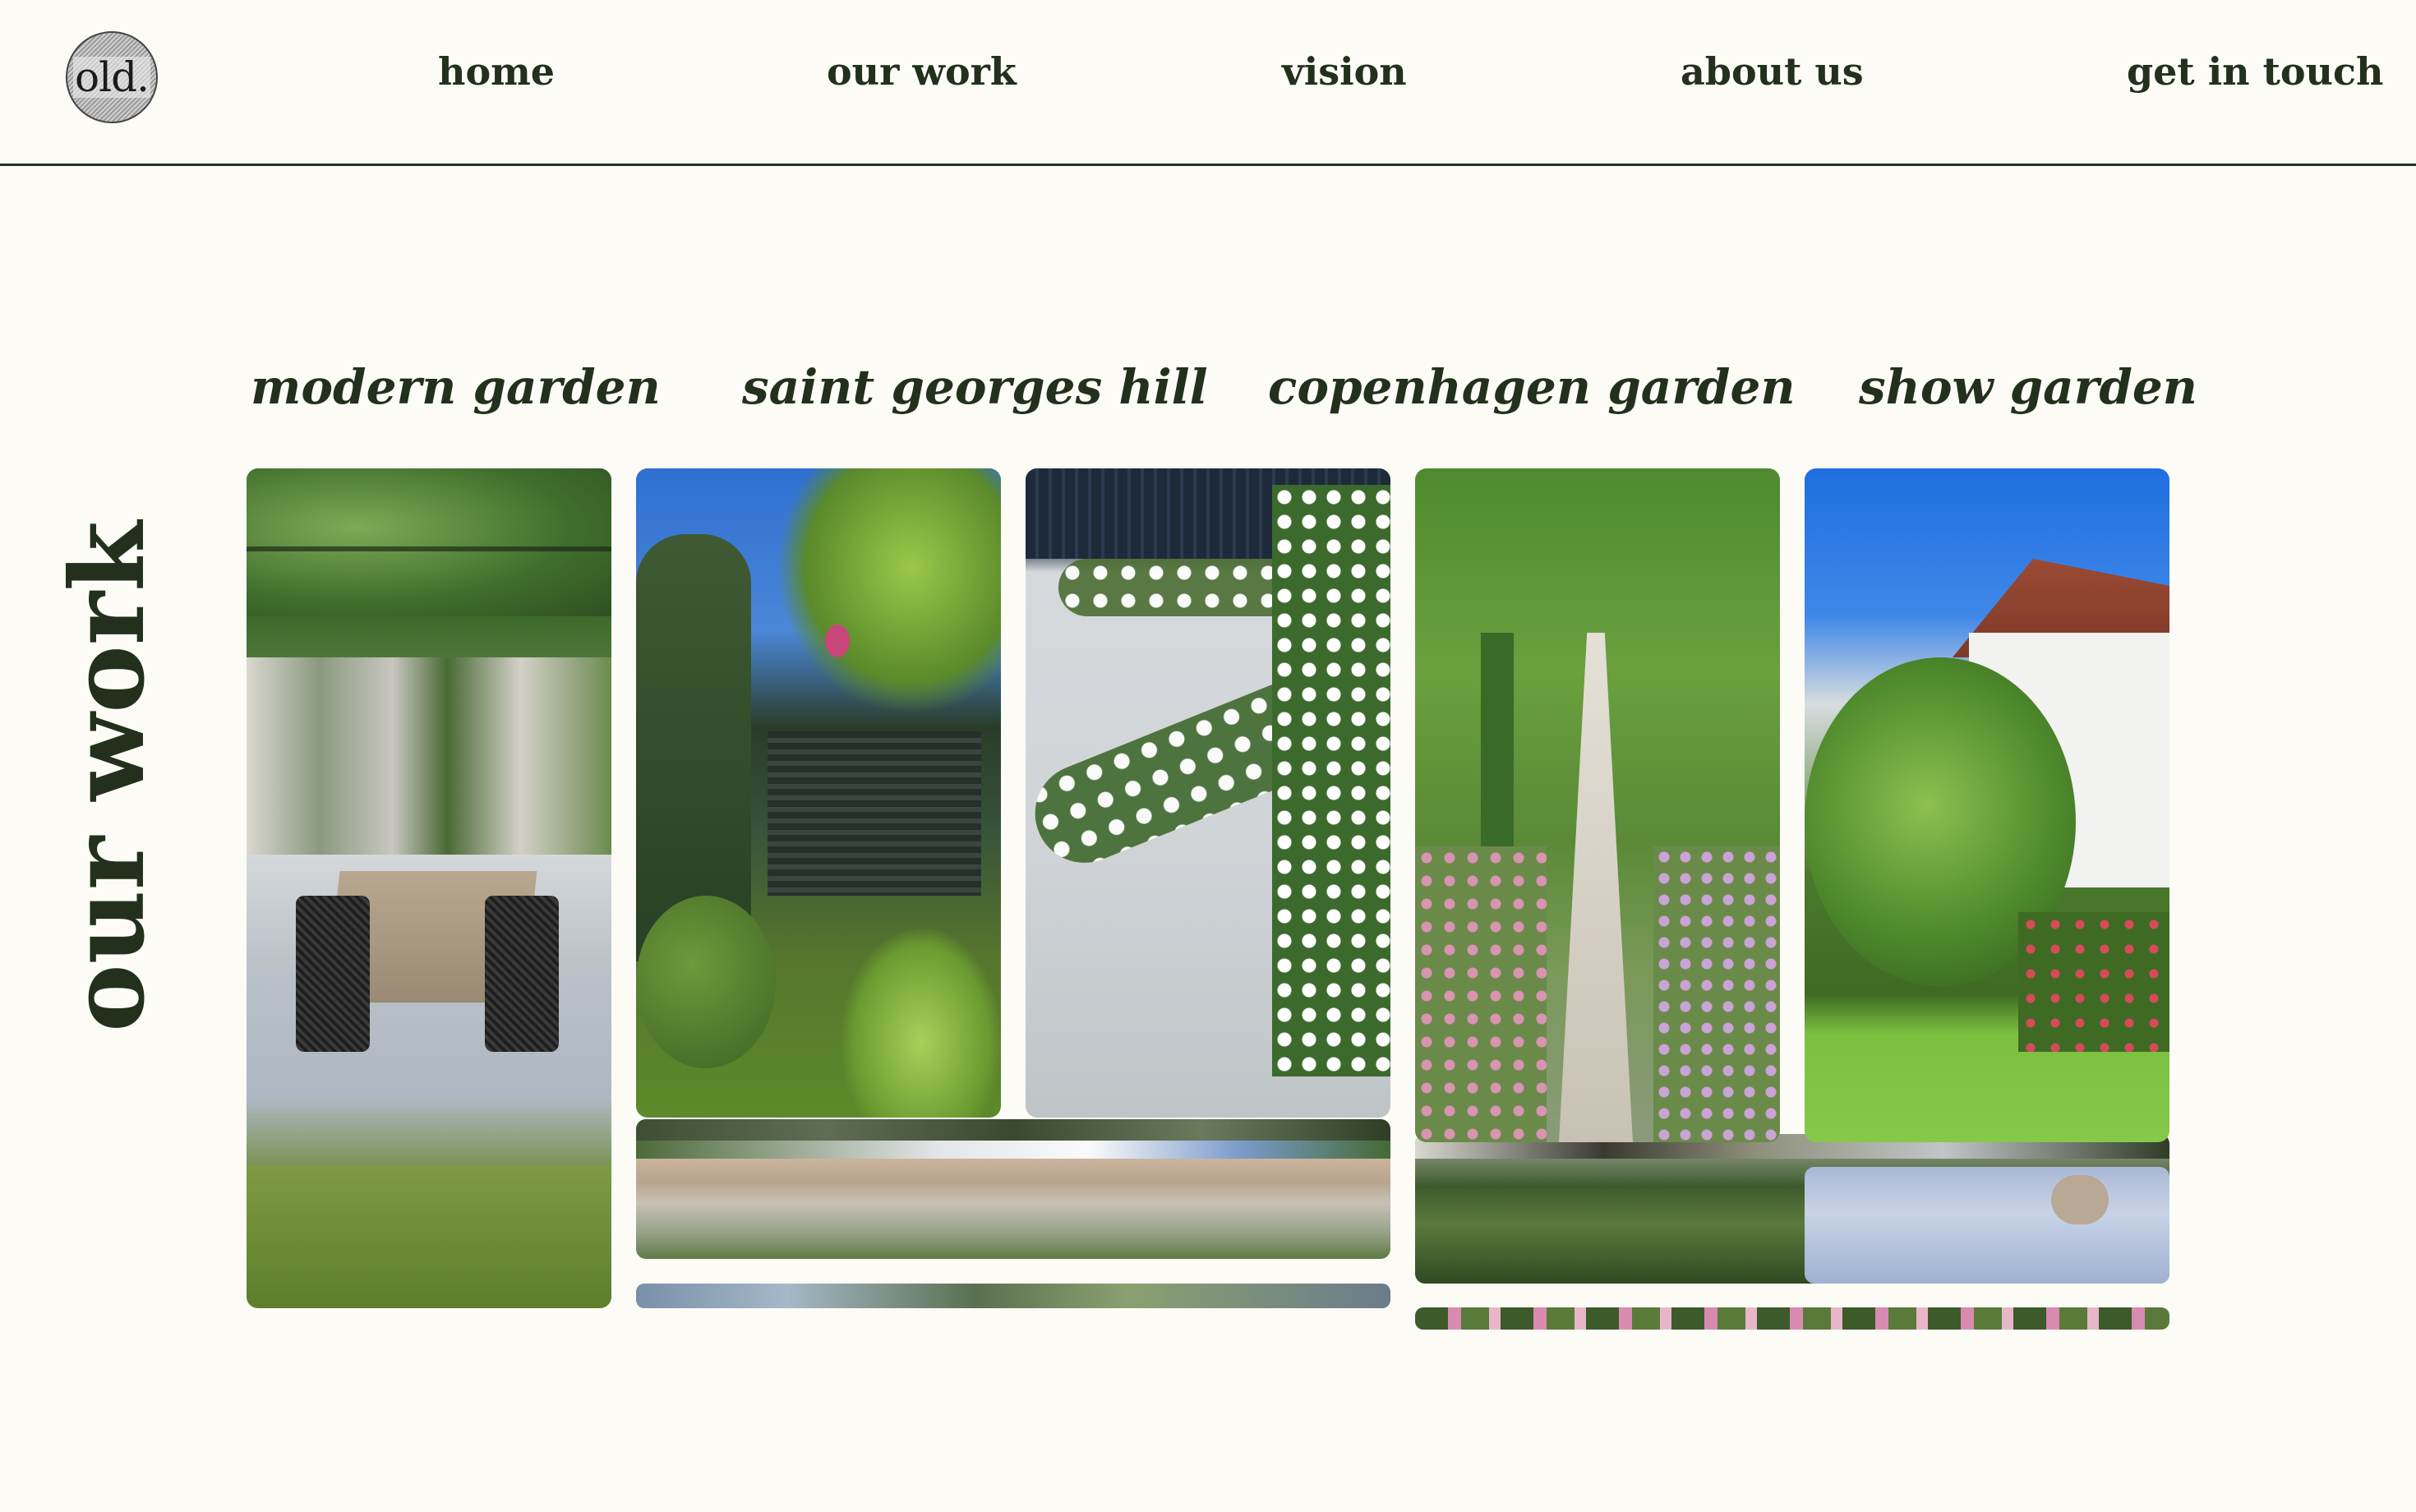 The height and width of the screenshot is (1512, 2416). Describe the element at coordinates (496, 71) in the screenshot. I see `nav-home: home` at that location.